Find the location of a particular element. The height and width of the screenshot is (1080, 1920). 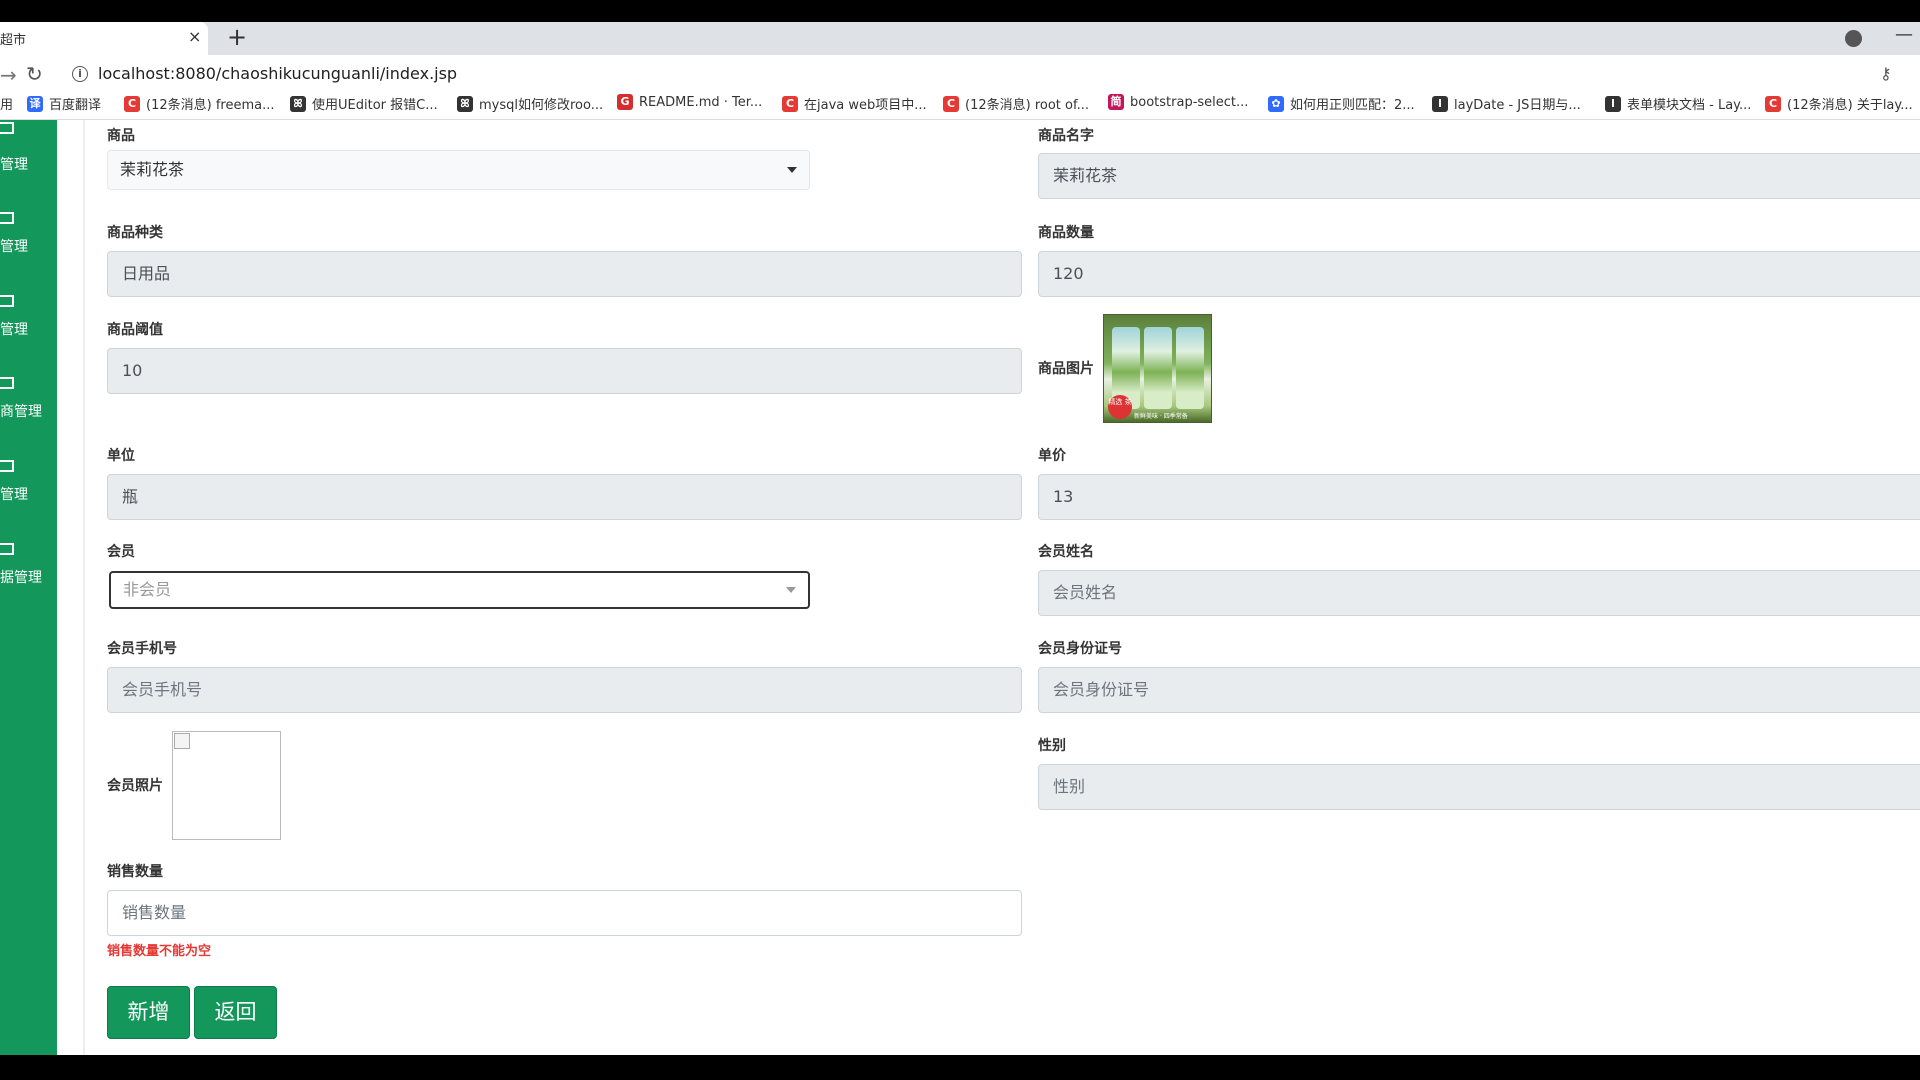

product-badge: 精选 茶 is located at coordinates (1120, 407).